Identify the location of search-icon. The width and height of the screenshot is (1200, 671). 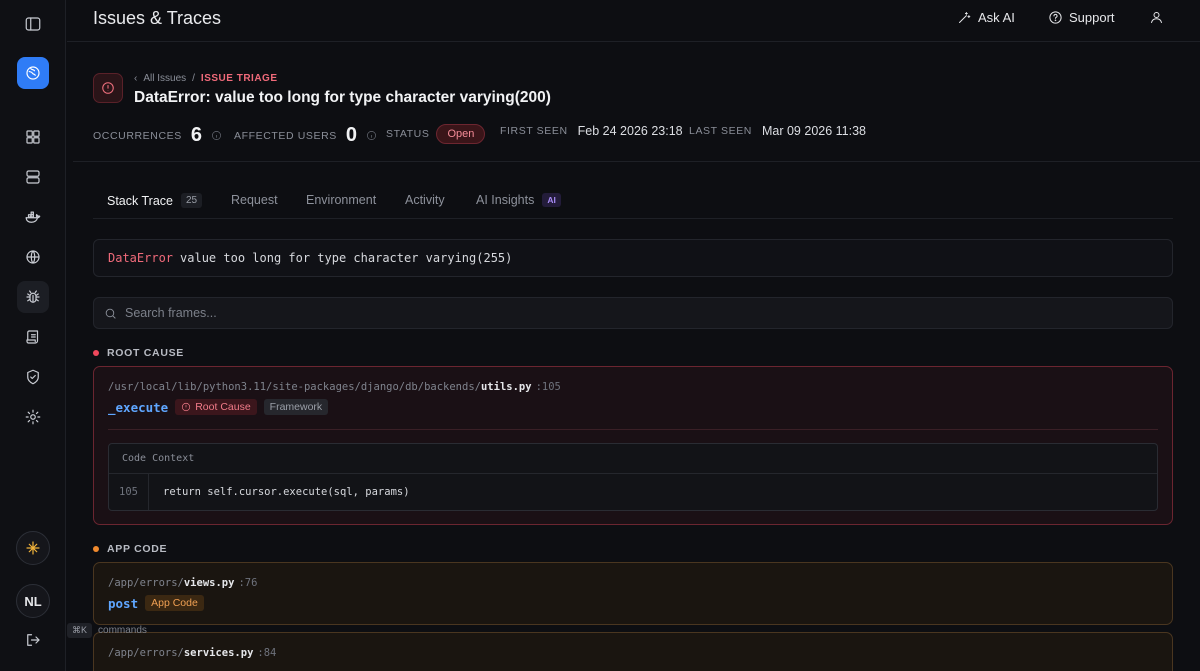
(110, 313).